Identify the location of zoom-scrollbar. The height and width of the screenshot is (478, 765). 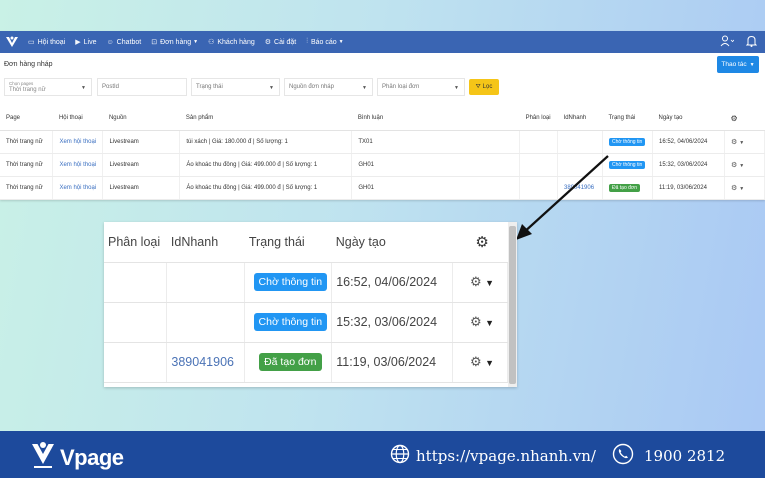
(512, 304).